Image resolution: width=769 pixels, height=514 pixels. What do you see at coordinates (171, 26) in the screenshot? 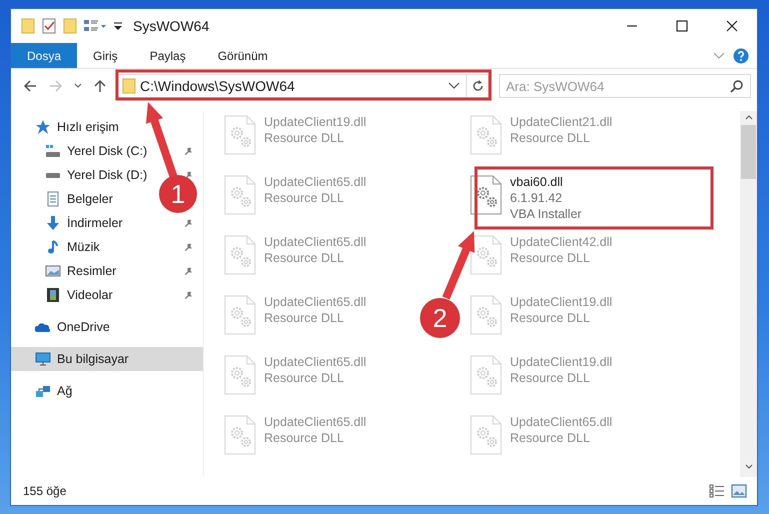
I see `window-title: SysWOW64` at bounding box center [171, 26].